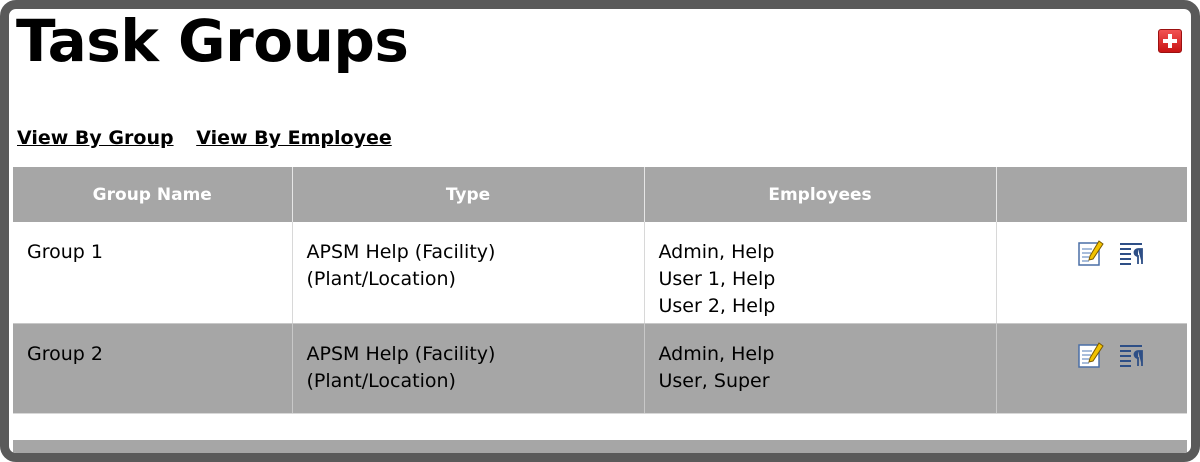 The width and height of the screenshot is (1200, 462). What do you see at coordinates (820, 368) in the screenshot?
I see `employees-cell: Admin, Help User, Super` at bounding box center [820, 368].